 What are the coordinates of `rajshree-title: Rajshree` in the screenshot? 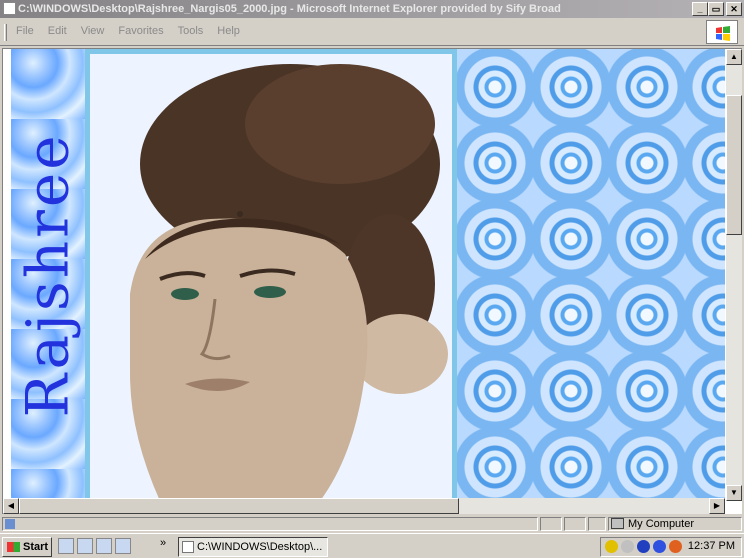 It's located at (48, 275).